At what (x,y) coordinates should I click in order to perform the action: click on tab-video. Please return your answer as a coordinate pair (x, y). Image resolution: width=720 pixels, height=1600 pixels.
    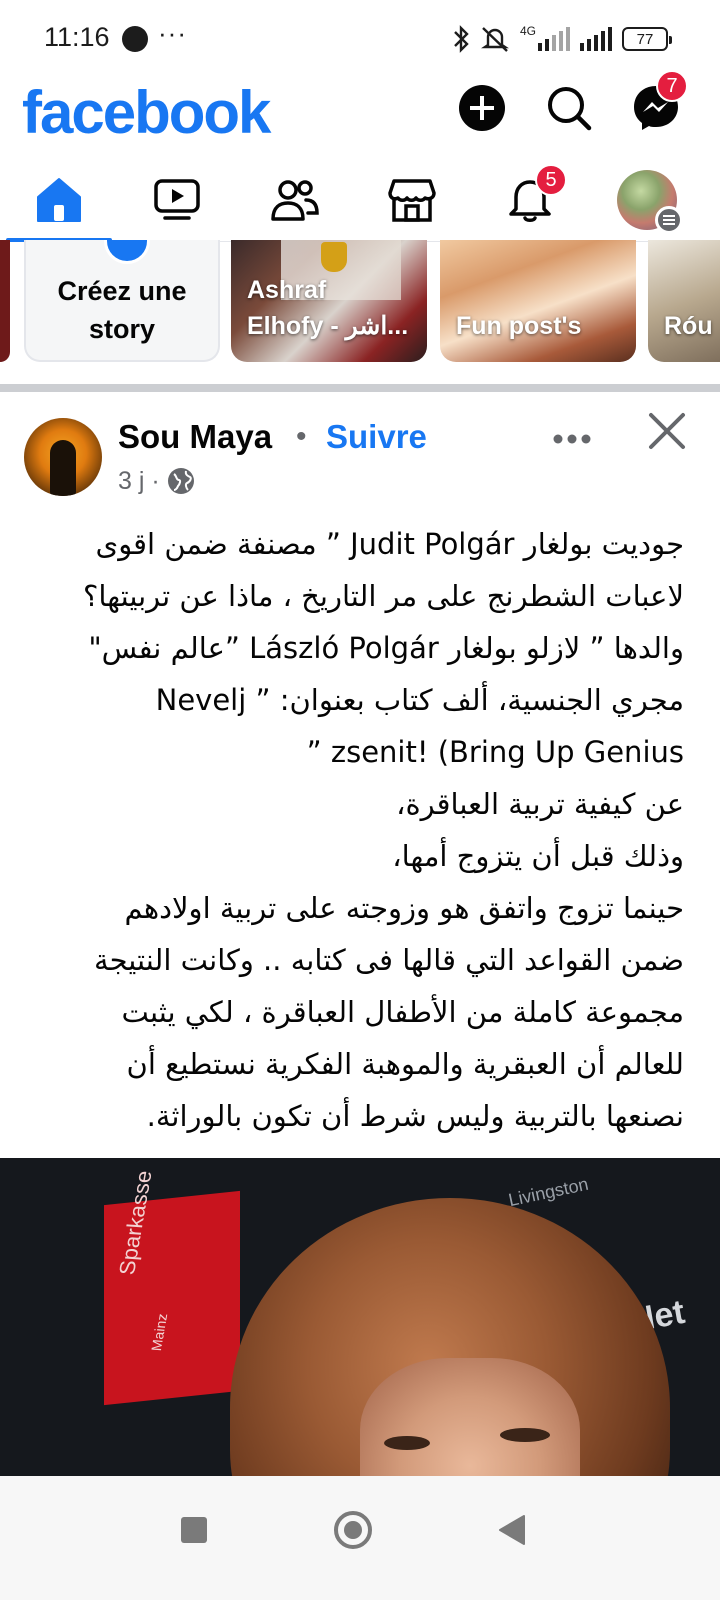
    Looking at the image, I should click on (177, 200).